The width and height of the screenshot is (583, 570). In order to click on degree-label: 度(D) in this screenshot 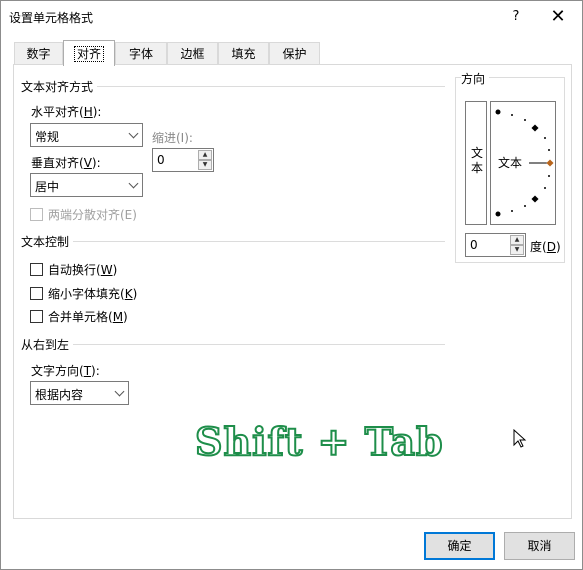, I will do `click(545, 246)`.